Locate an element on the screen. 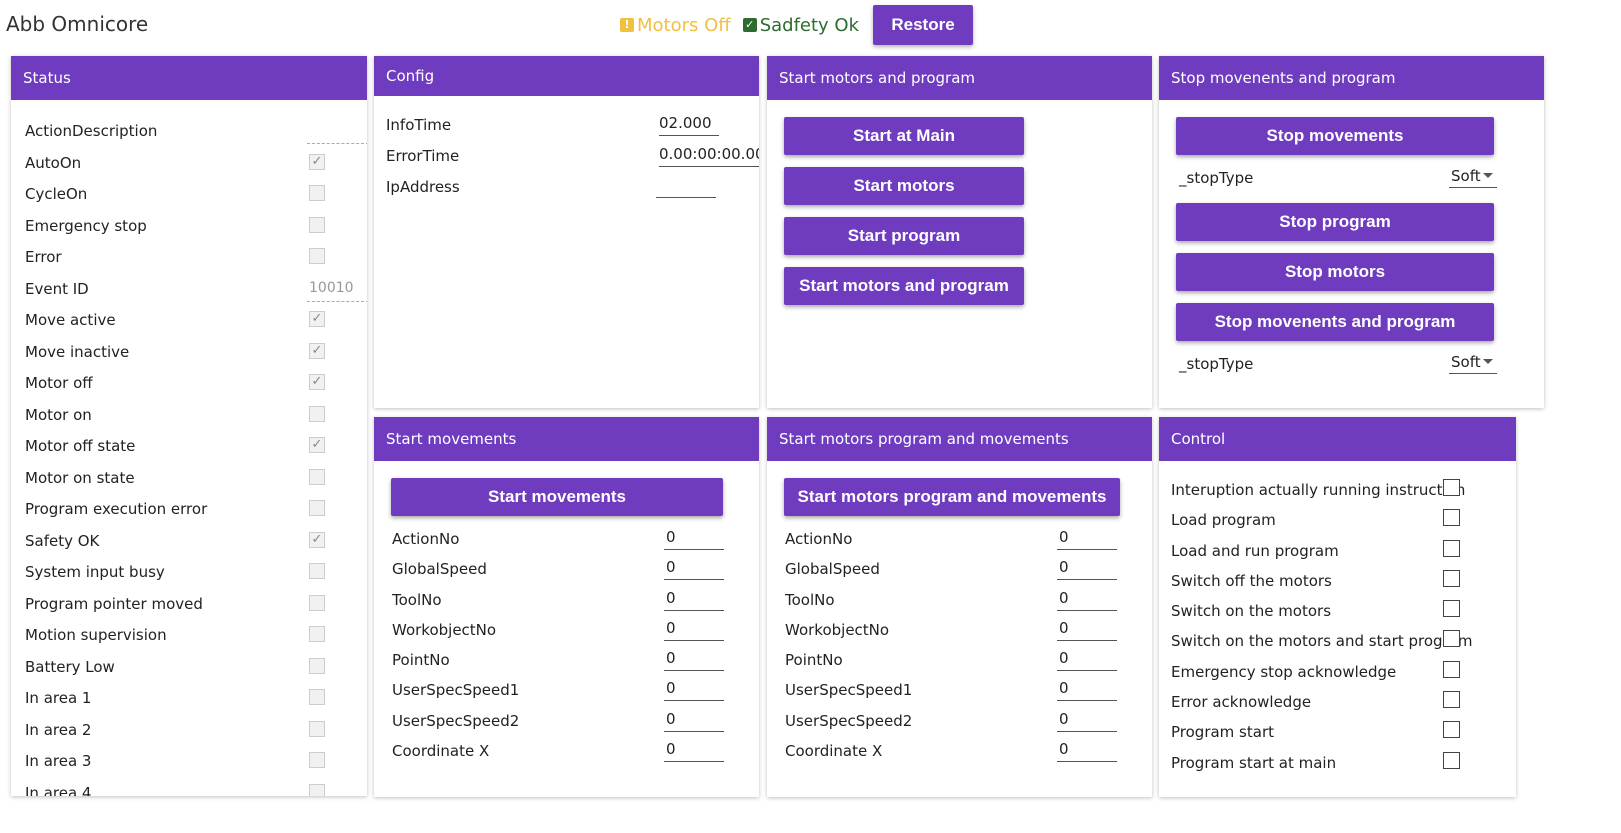 The height and width of the screenshot is (833, 1621). stop-all-button: Stop movenents and program is located at coordinates (1335, 322).